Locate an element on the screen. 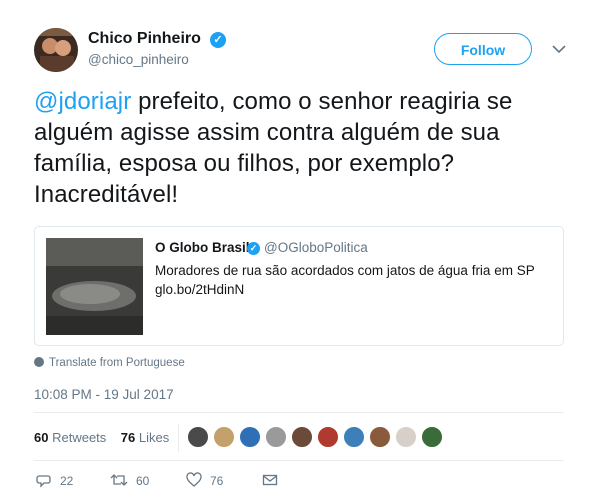  retweet-icon is located at coordinates (119, 480).